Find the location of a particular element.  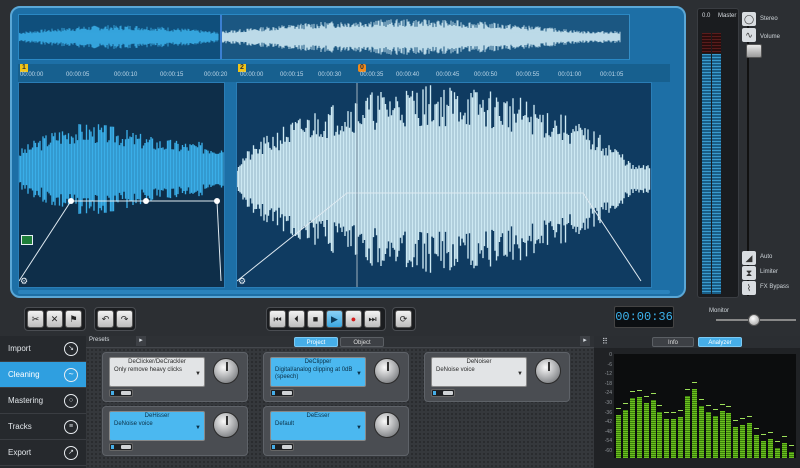

deesser-module: DeEsser Default ▼ is located at coordinates (336, 431).